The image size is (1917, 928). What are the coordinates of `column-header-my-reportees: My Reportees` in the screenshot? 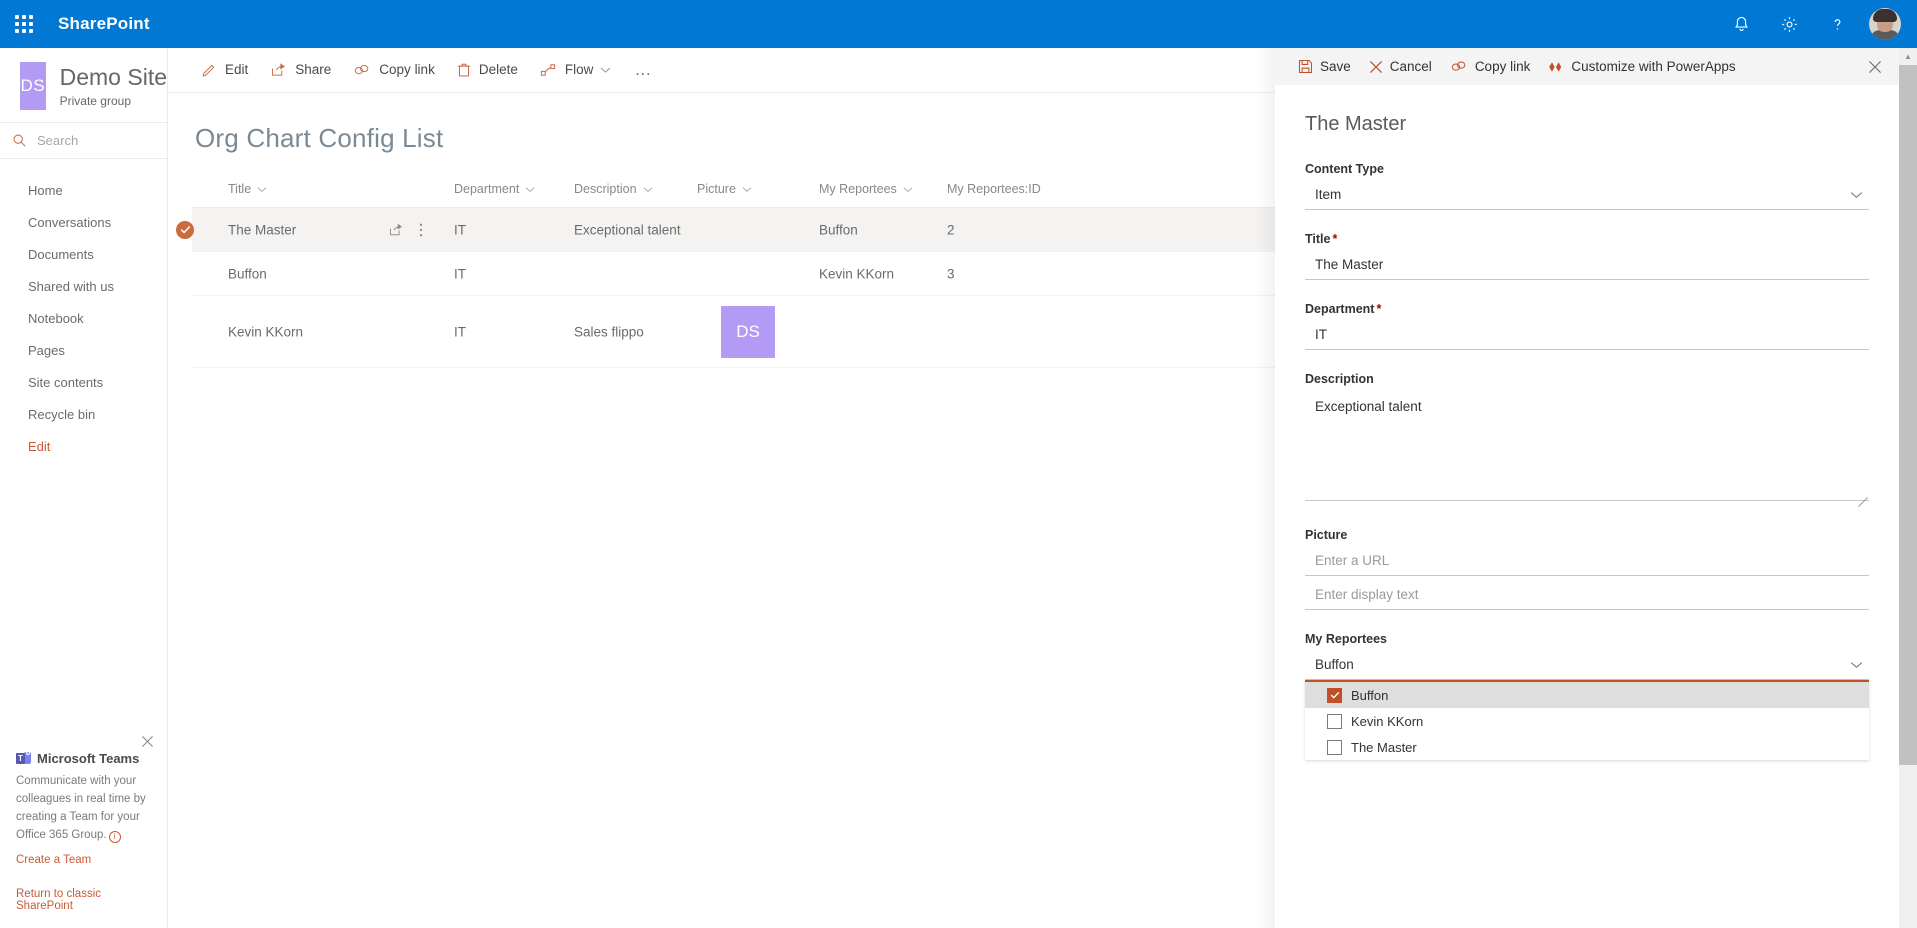 It's located at (866, 189).